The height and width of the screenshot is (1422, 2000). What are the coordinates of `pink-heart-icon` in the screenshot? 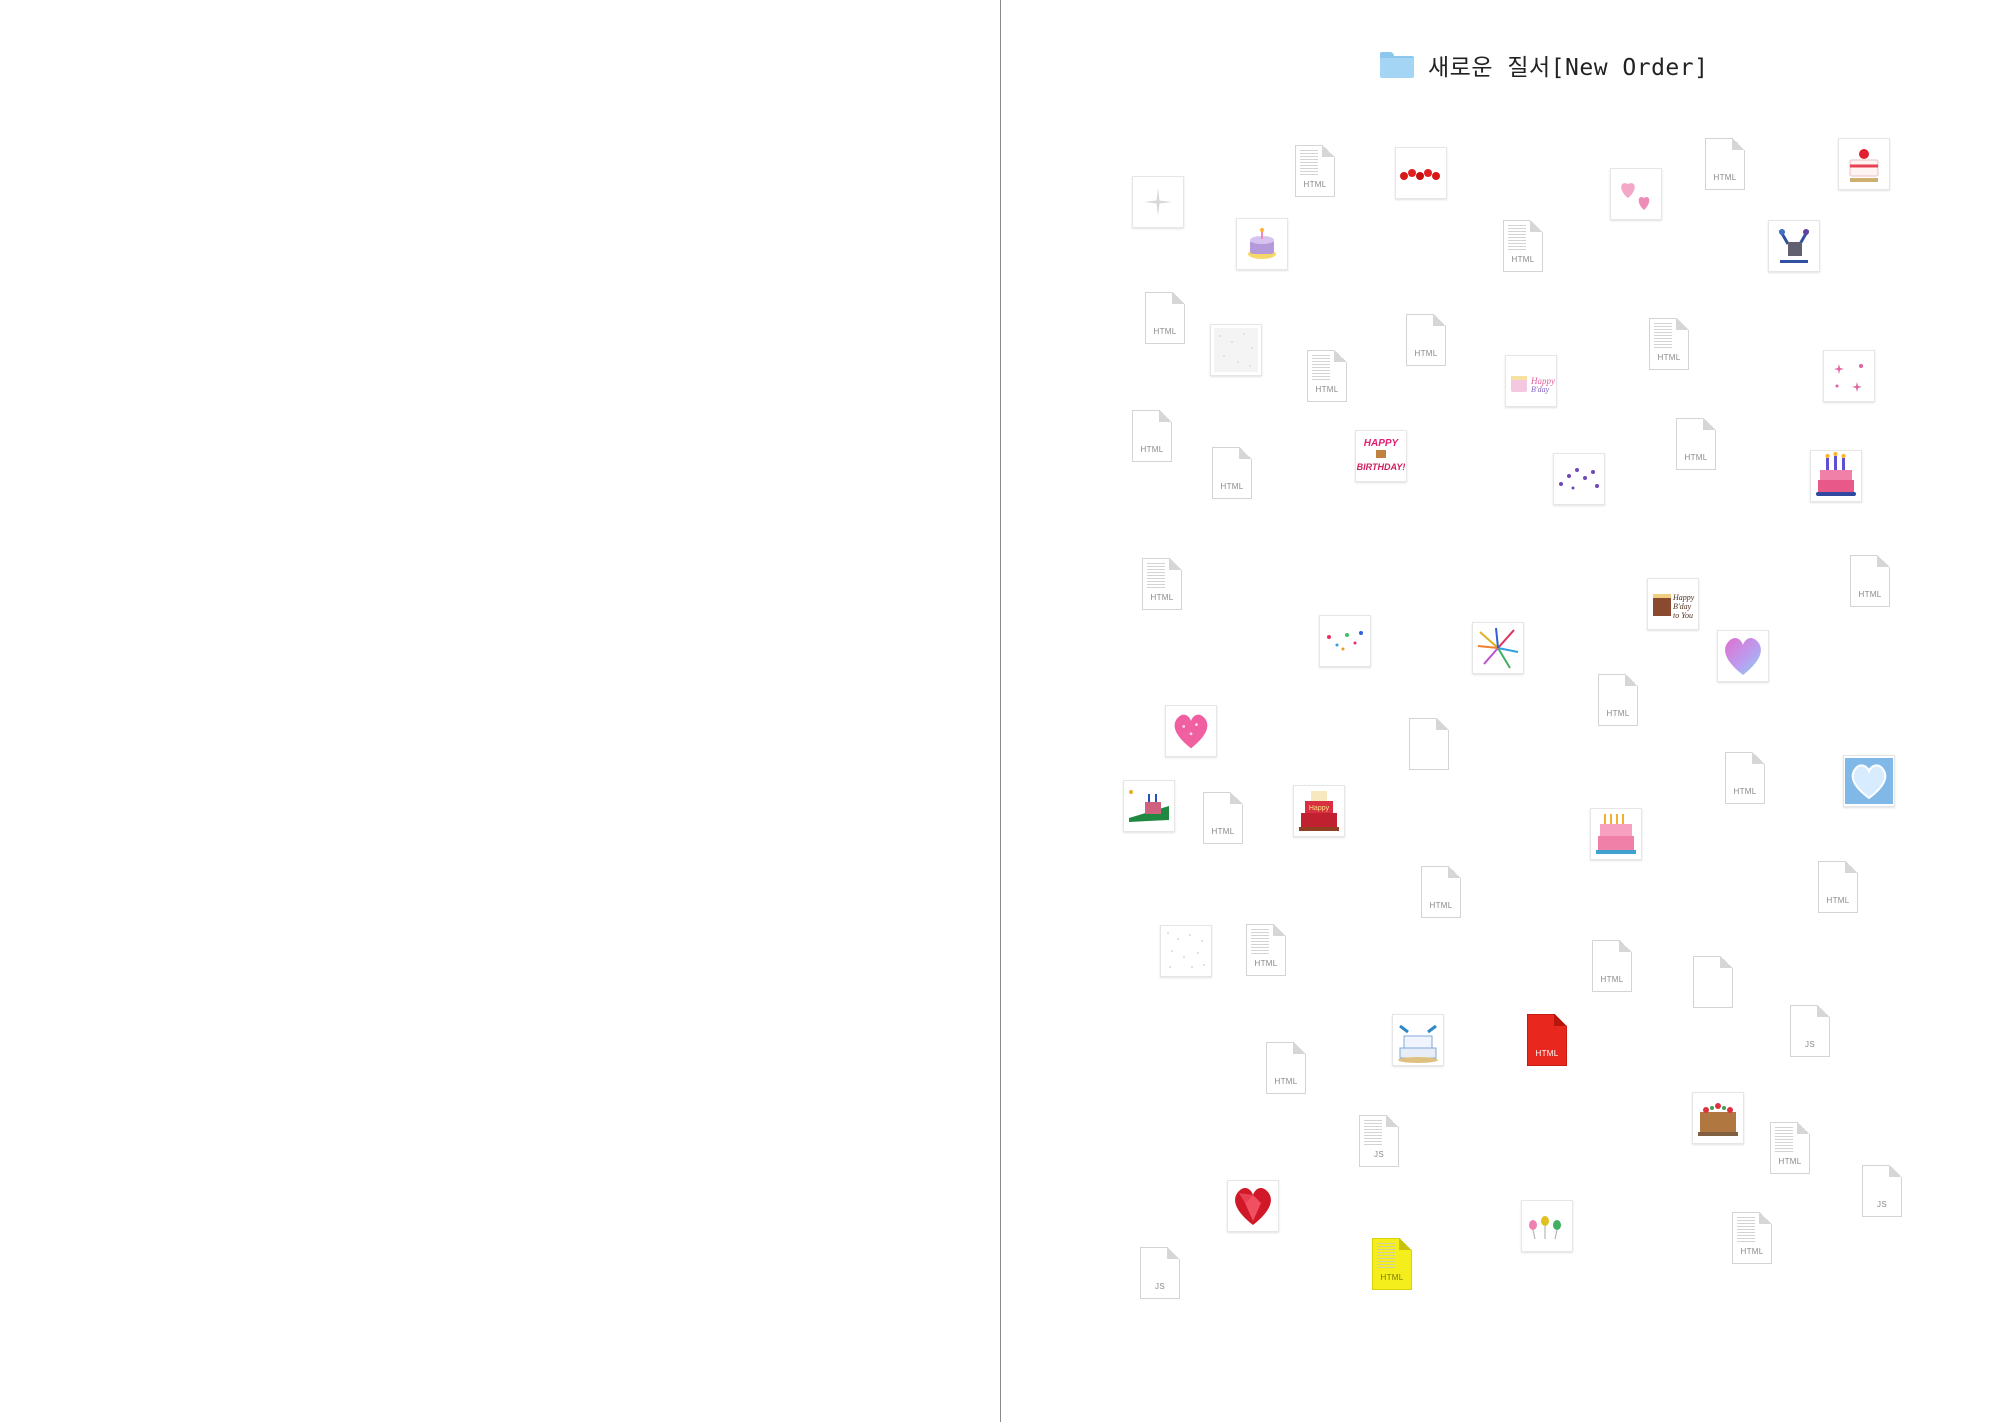 It's located at (1191, 731).